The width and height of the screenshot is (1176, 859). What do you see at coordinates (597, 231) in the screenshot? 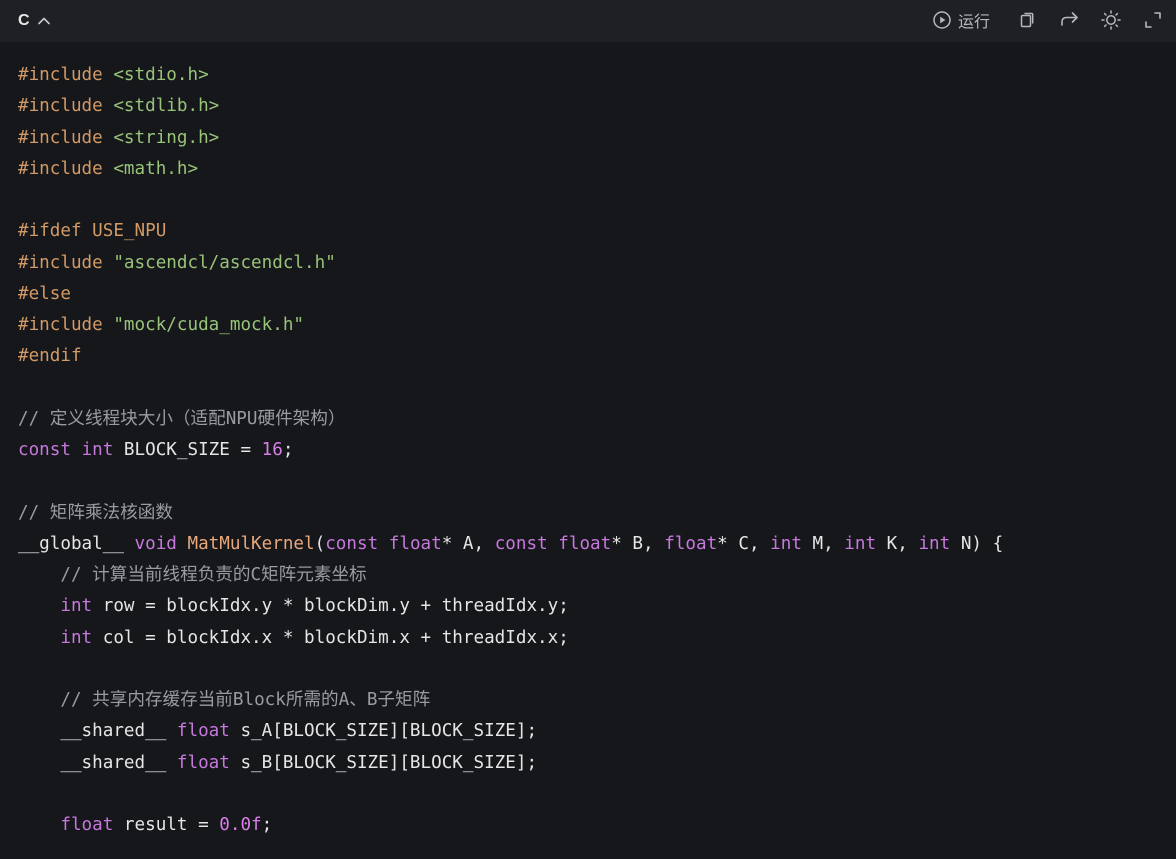
I see `code-line: #ifdef USE_NPU` at bounding box center [597, 231].